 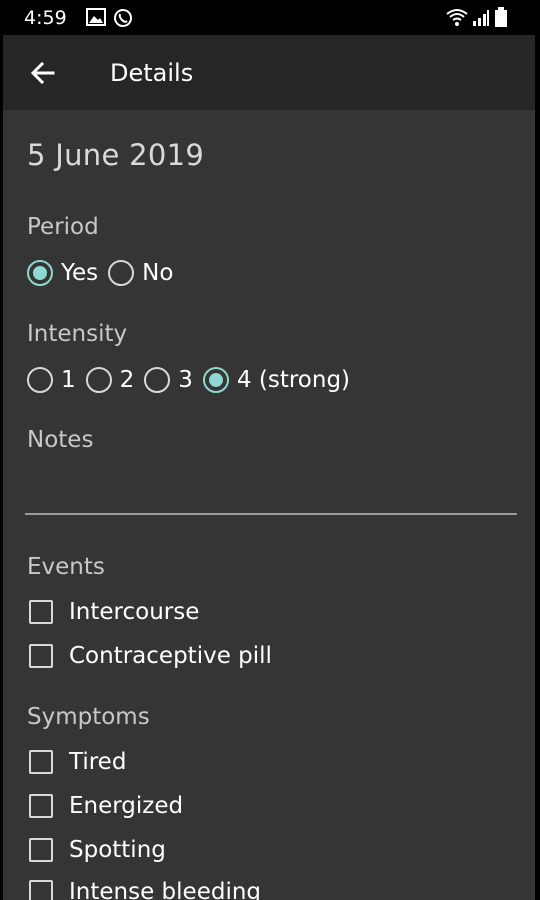 I want to click on period-option-yes: Yes, so click(x=62, y=273).